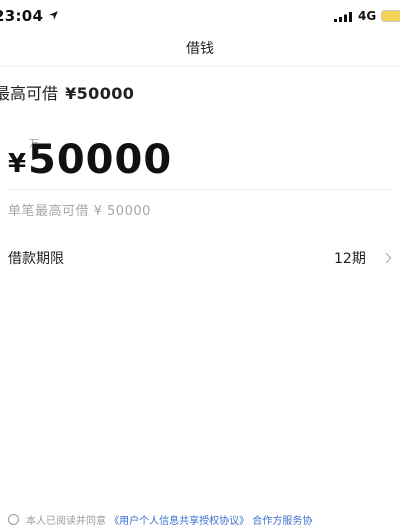 This screenshot has height=525, width=400. Describe the element at coordinates (200, 66) in the screenshot. I see `nav-divider` at that location.